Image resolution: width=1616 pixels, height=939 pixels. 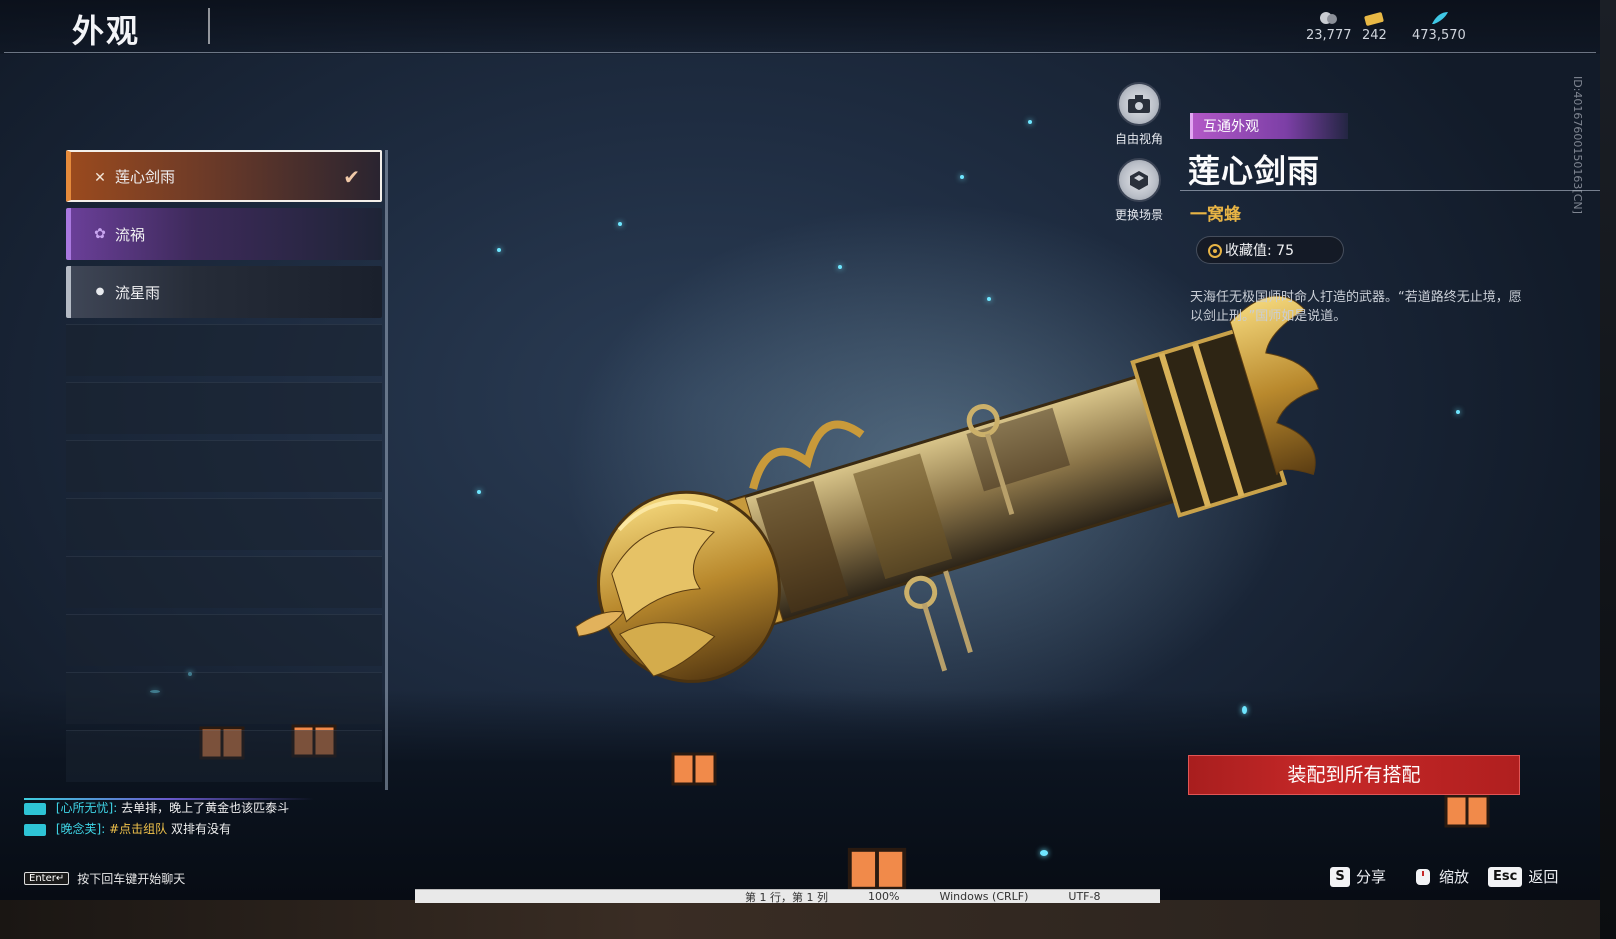 What do you see at coordinates (1439, 26) in the screenshot?
I see `currency-feather: 473,570` at bounding box center [1439, 26].